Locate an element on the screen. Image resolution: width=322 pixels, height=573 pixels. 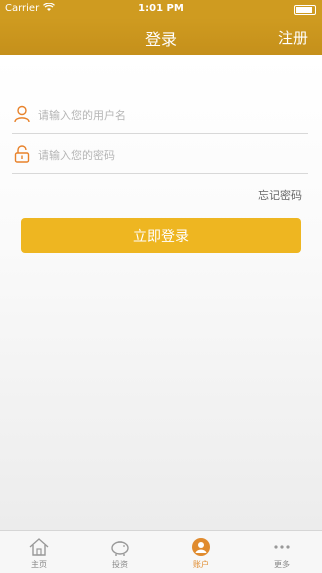
tab-label: 更多 is located at coordinates (282, 564).